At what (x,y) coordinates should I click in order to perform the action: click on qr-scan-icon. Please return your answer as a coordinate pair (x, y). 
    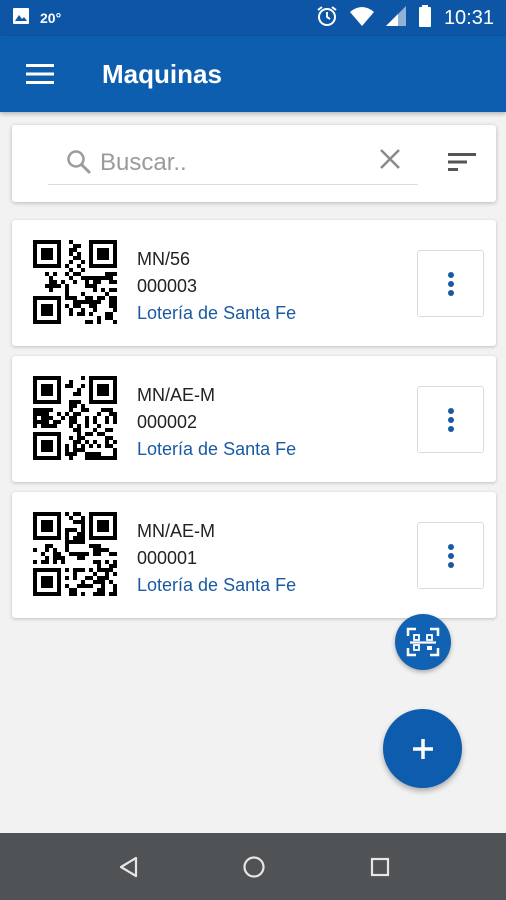
    Looking at the image, I should click on (423, 642).